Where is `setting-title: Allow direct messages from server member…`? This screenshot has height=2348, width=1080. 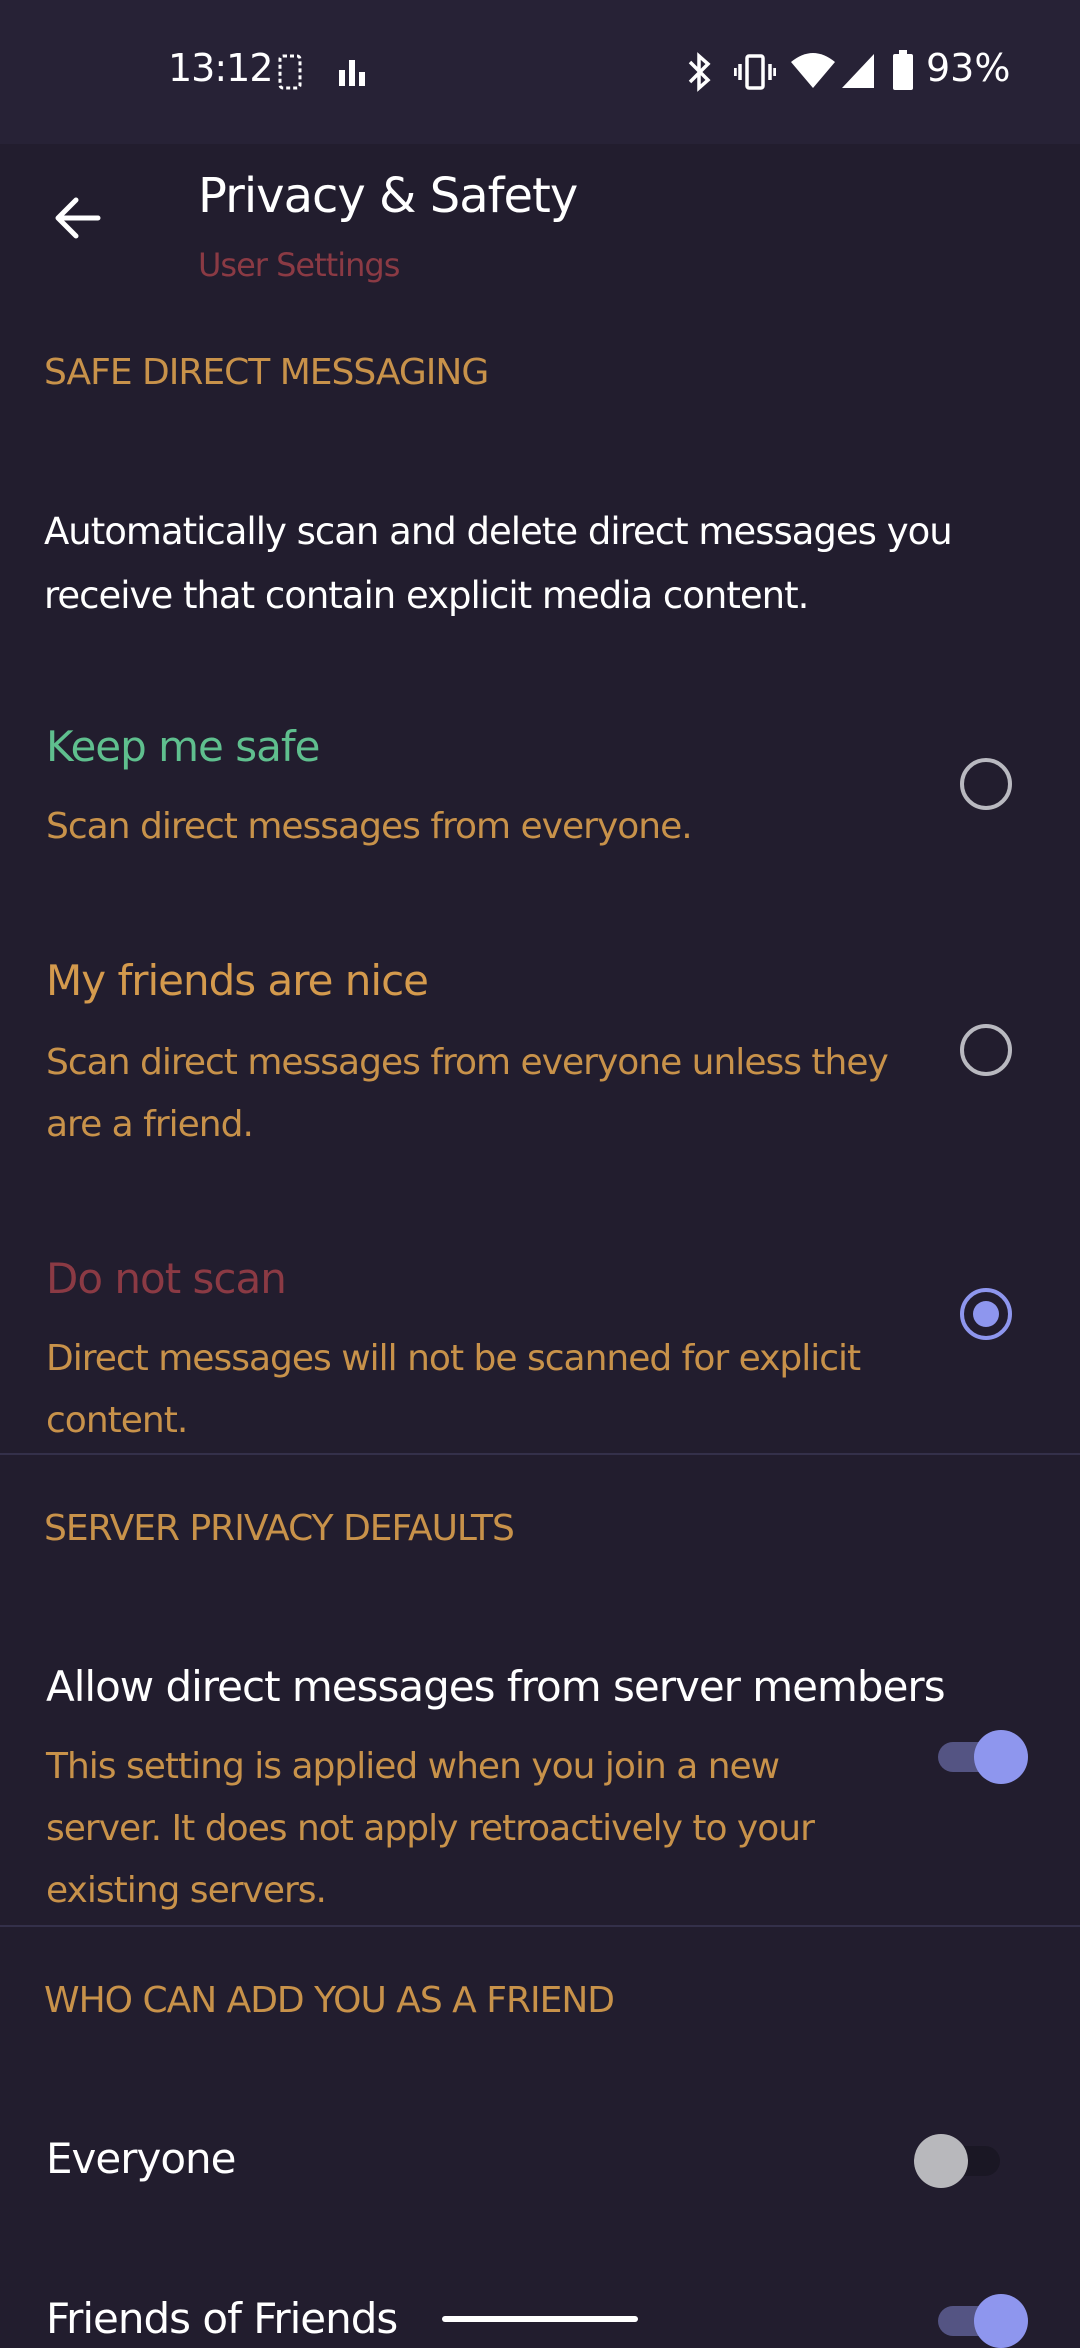 setting-title: Allow direct messages from server member… is located at coordinates (496, 1686).